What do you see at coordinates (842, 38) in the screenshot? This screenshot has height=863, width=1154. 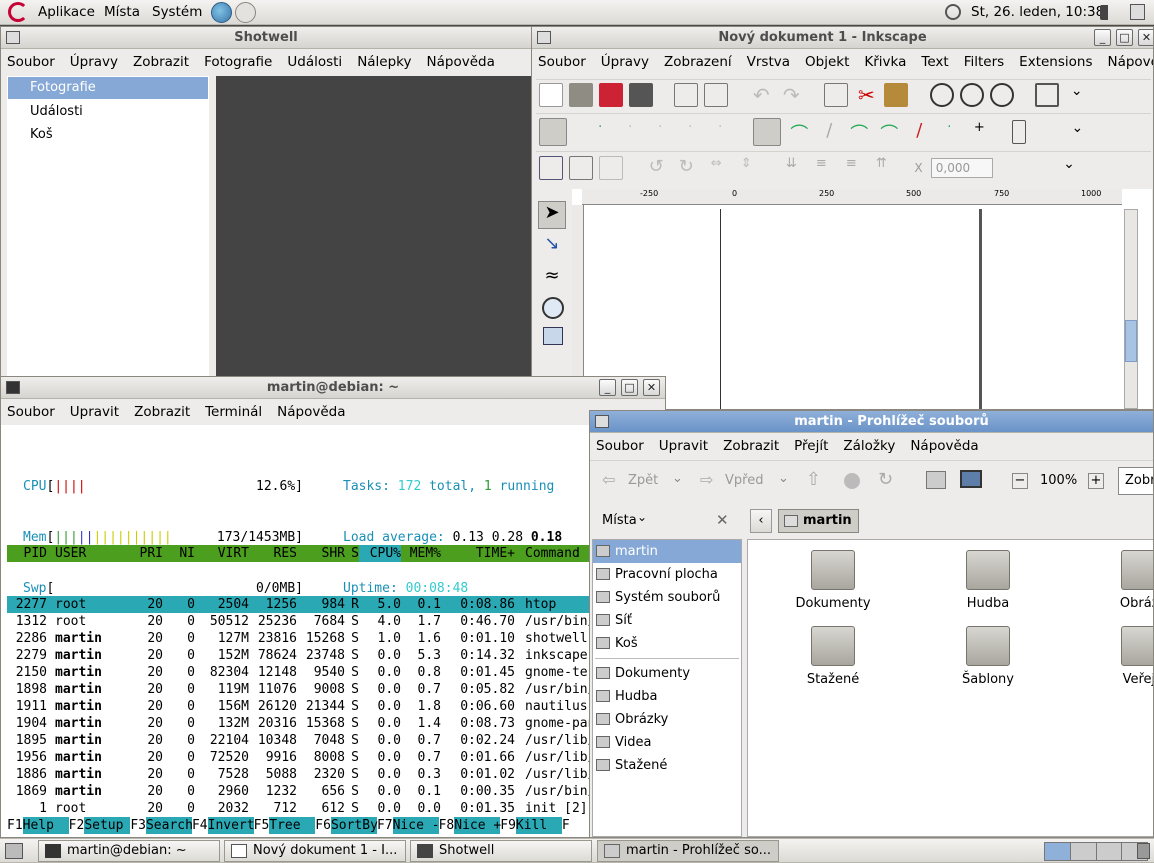 I see `inkscape-titlebar: Nový dokument 1 - Inkscape _ □ ✕` at bounding box center [842, 38].